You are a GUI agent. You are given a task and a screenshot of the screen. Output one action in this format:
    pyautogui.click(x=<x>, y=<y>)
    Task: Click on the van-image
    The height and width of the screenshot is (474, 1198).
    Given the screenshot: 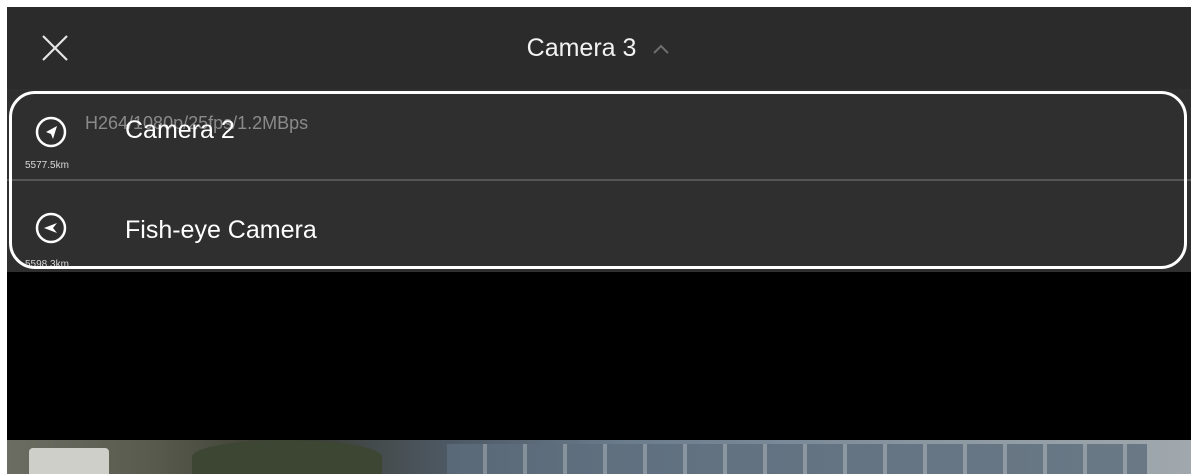 What is the action you would take?
    pyautogui.click(x=69, y=461)
    